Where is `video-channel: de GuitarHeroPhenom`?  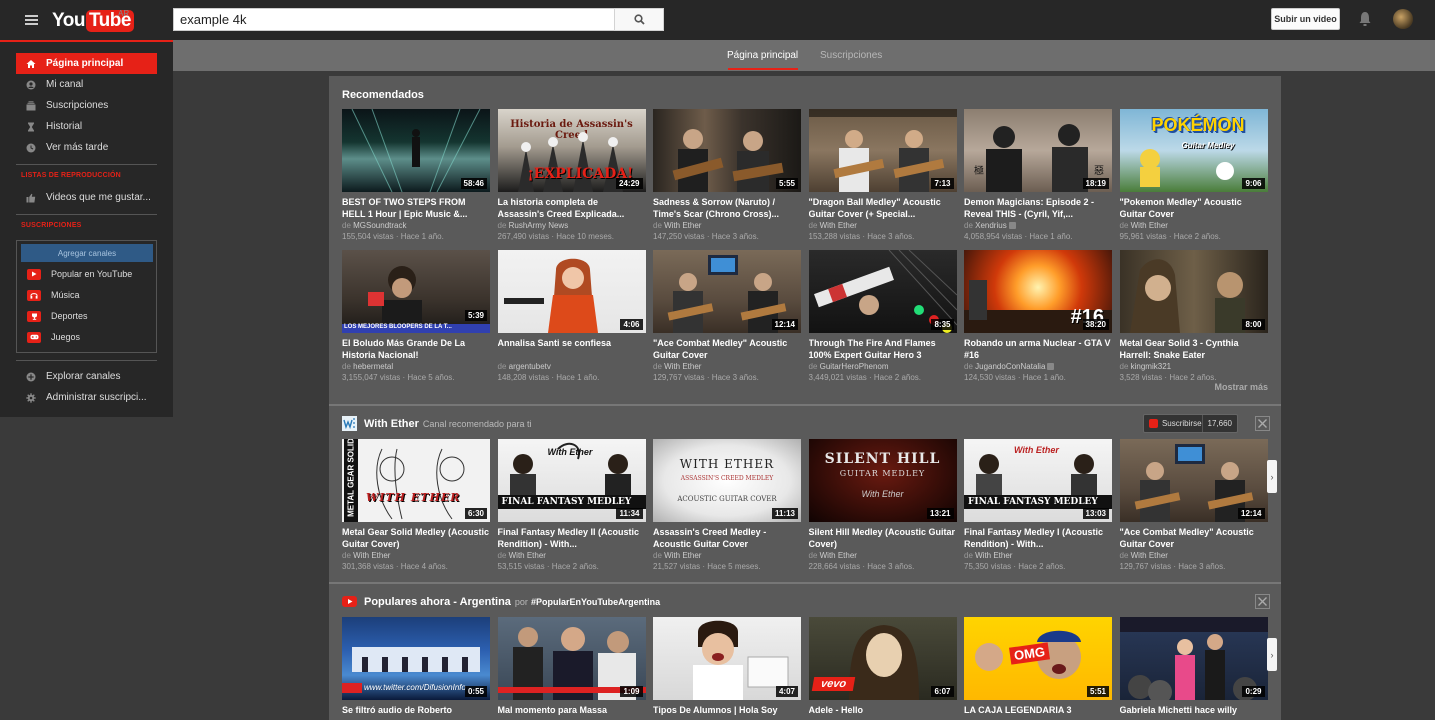 video-channel: de GuitarHeroPhenom is located at coordinates (883, 366).